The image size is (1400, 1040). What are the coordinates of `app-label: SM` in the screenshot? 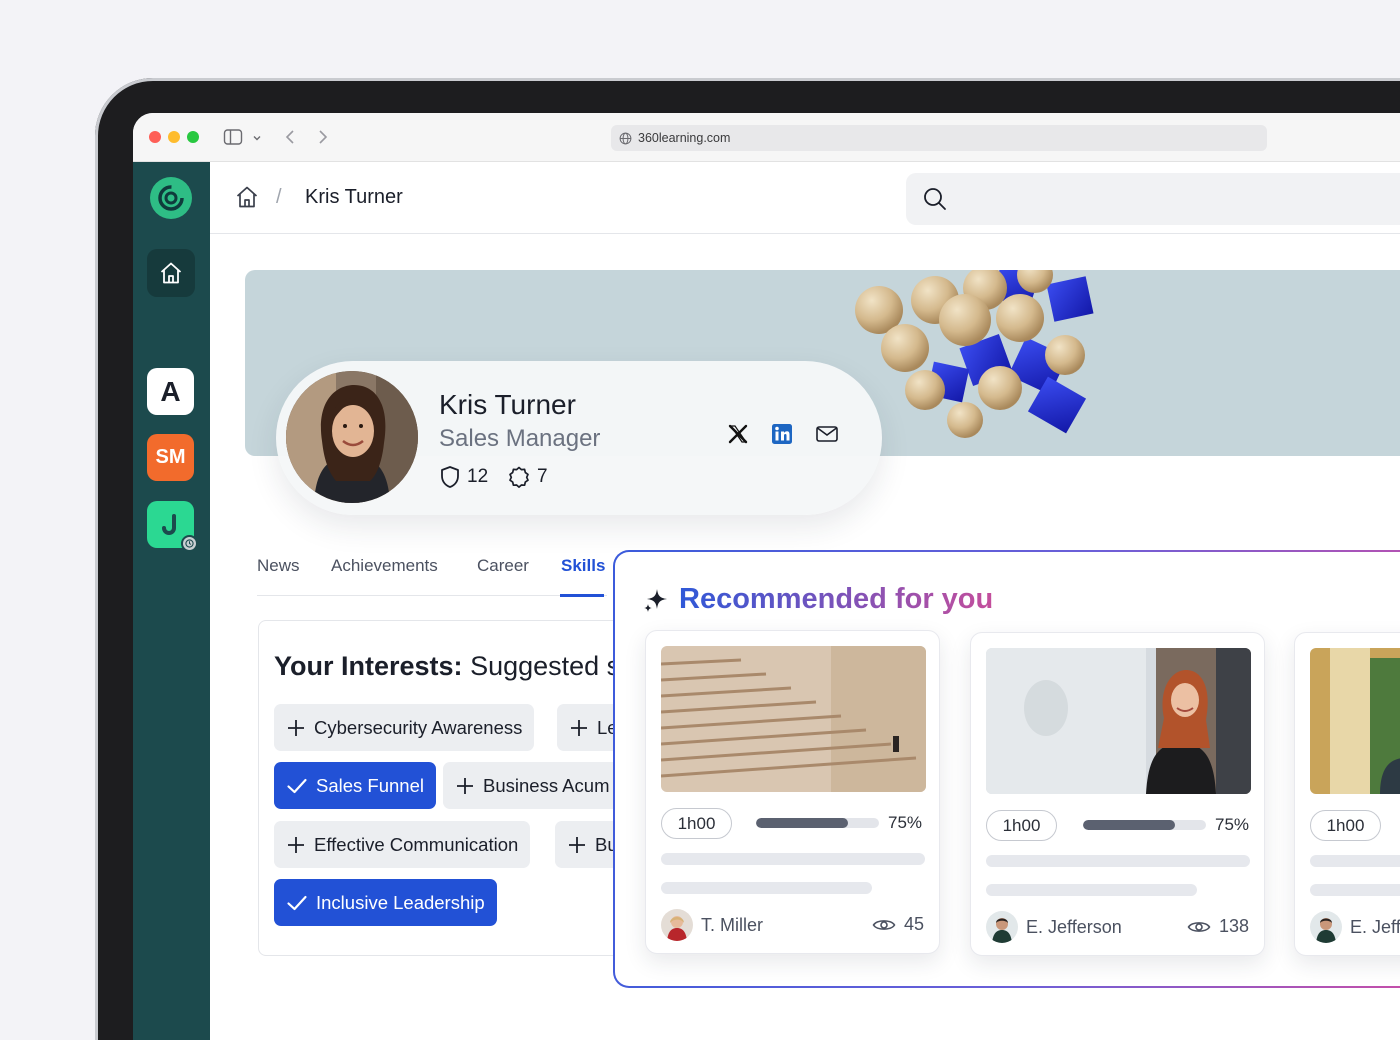 It's located at (170, 457).